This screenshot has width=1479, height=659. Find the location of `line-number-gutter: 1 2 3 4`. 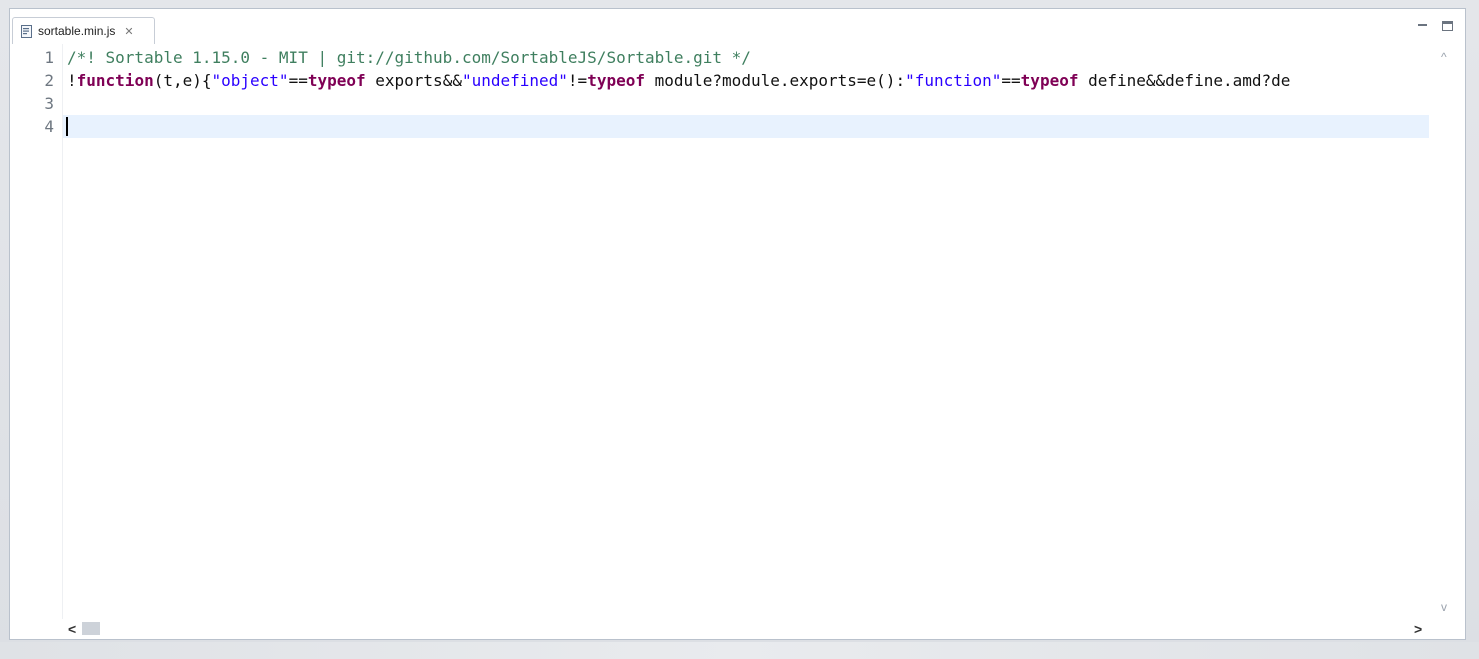

line-number-gutter: 1 2 3 4 is located at coordinates (36, 331).